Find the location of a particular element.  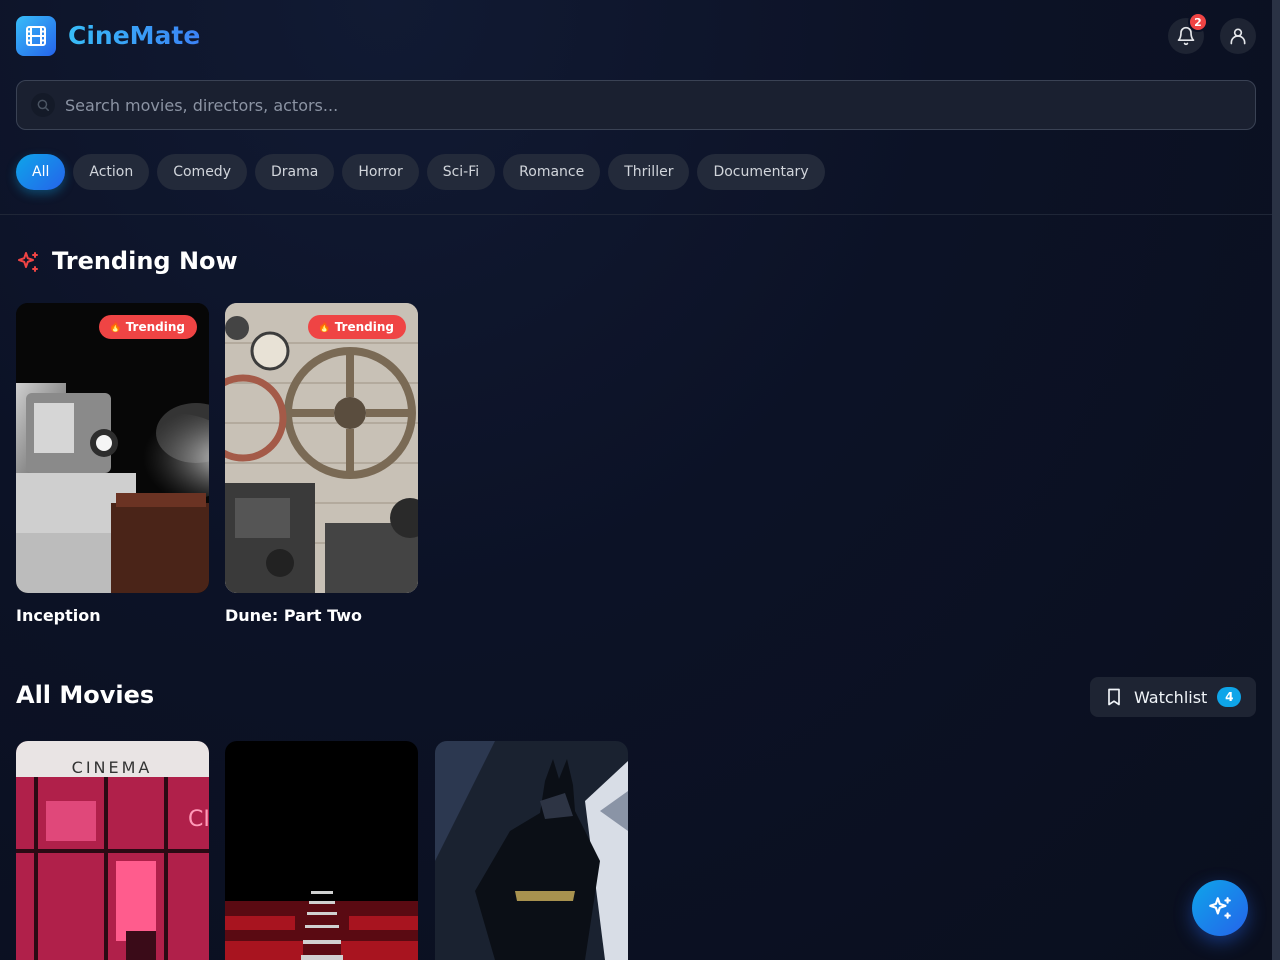

header-divider is located at coordinates (636, 214).